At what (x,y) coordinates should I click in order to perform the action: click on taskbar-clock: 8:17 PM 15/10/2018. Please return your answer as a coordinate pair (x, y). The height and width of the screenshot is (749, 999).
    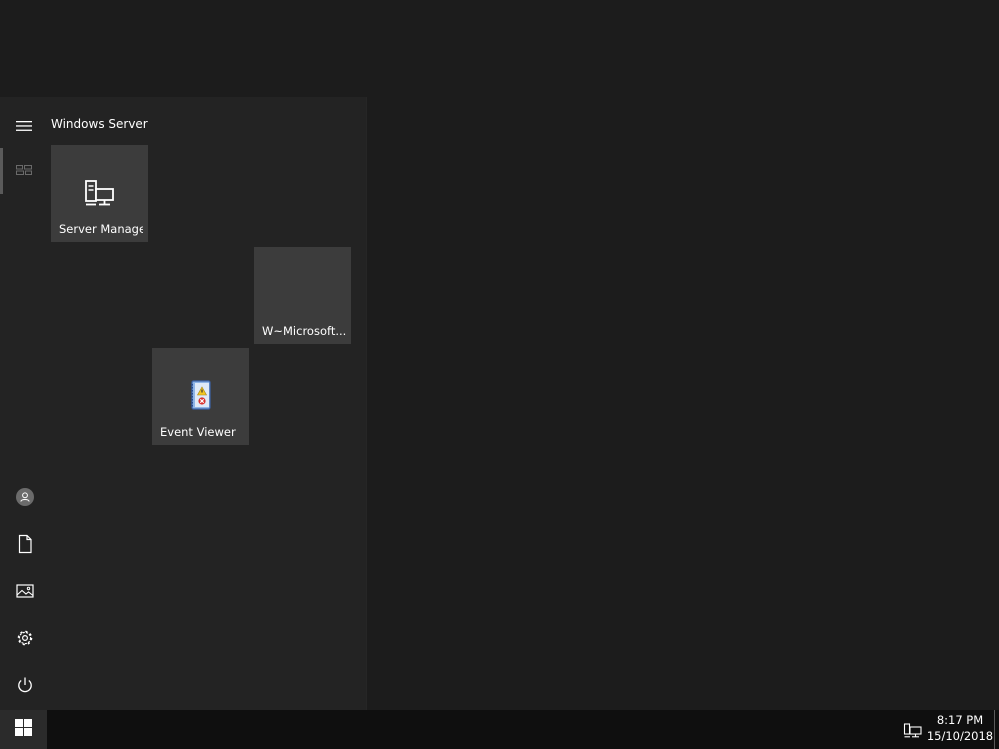
    Looking at the image, I should click on (960, 729).